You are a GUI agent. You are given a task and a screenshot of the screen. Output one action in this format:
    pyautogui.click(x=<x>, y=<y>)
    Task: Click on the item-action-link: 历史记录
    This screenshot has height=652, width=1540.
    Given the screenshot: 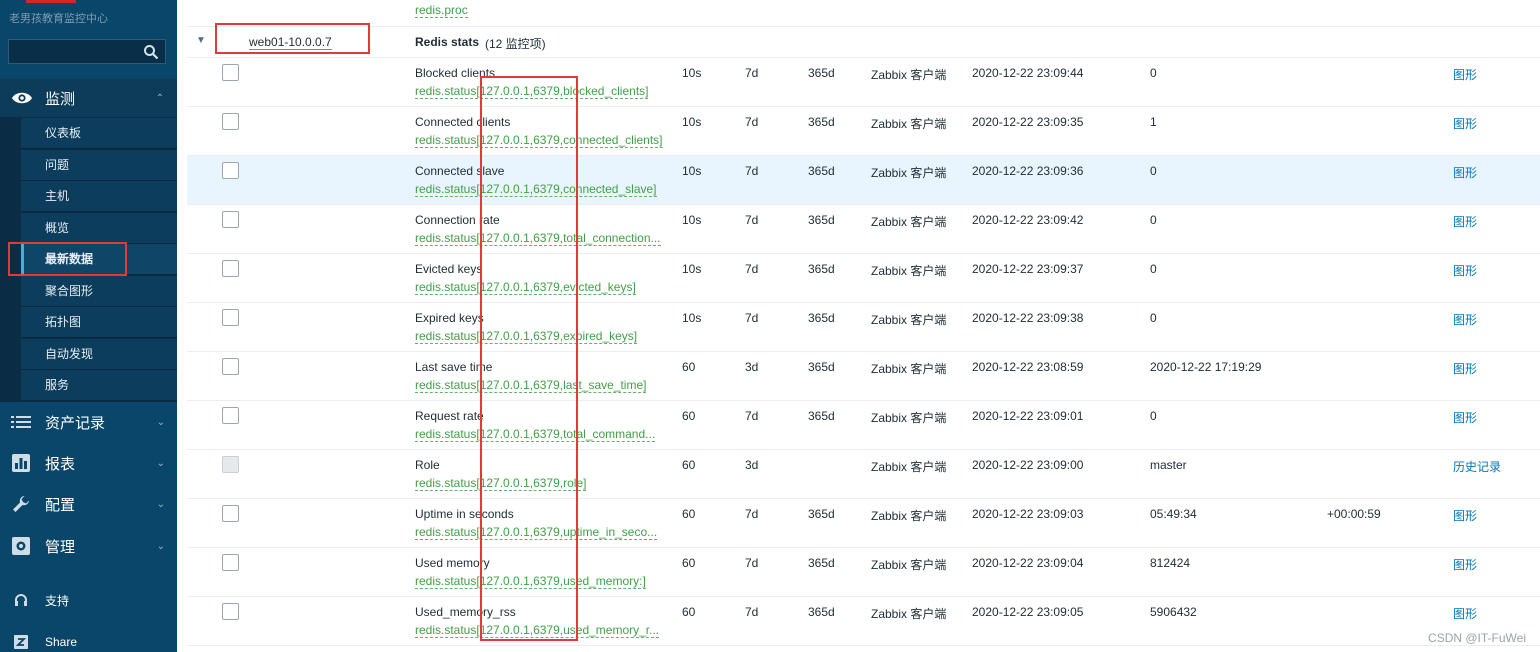 What is the action you would take?
    pyautogui.click(x=1477, y=466)
    